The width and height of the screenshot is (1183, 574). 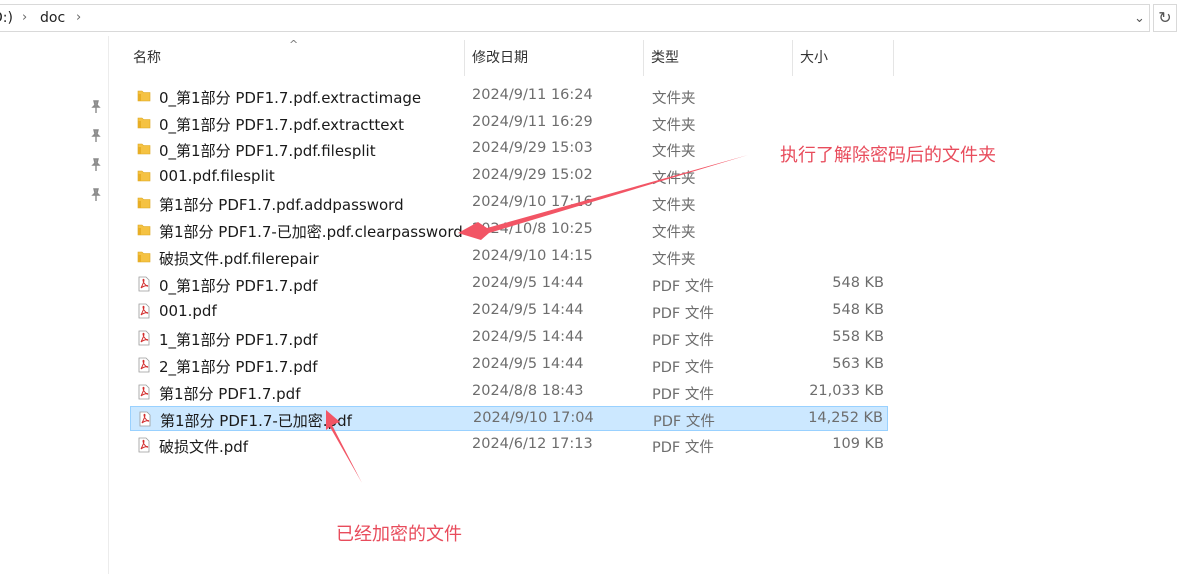 I want to click on annotation-arrow-top, so click(x=603, y=197).